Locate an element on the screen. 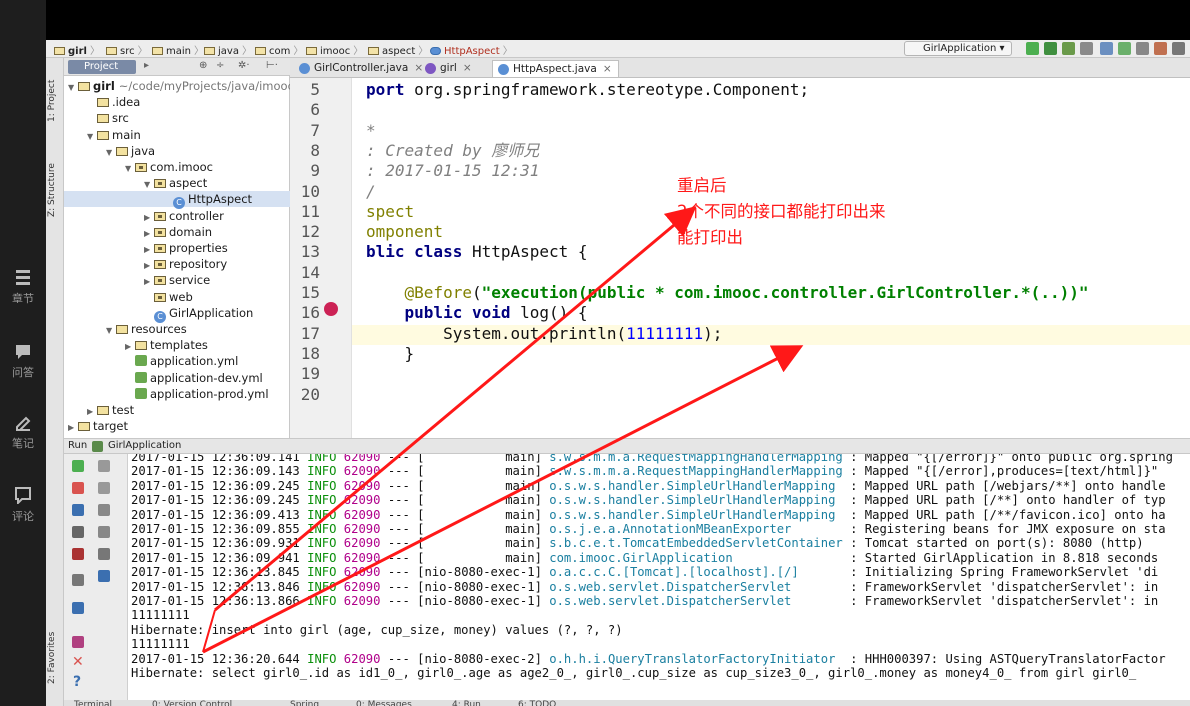 The width and height of the screenshot is (1190, 706). tree-item: C HttpAspect is located at coordinates (177, 200).